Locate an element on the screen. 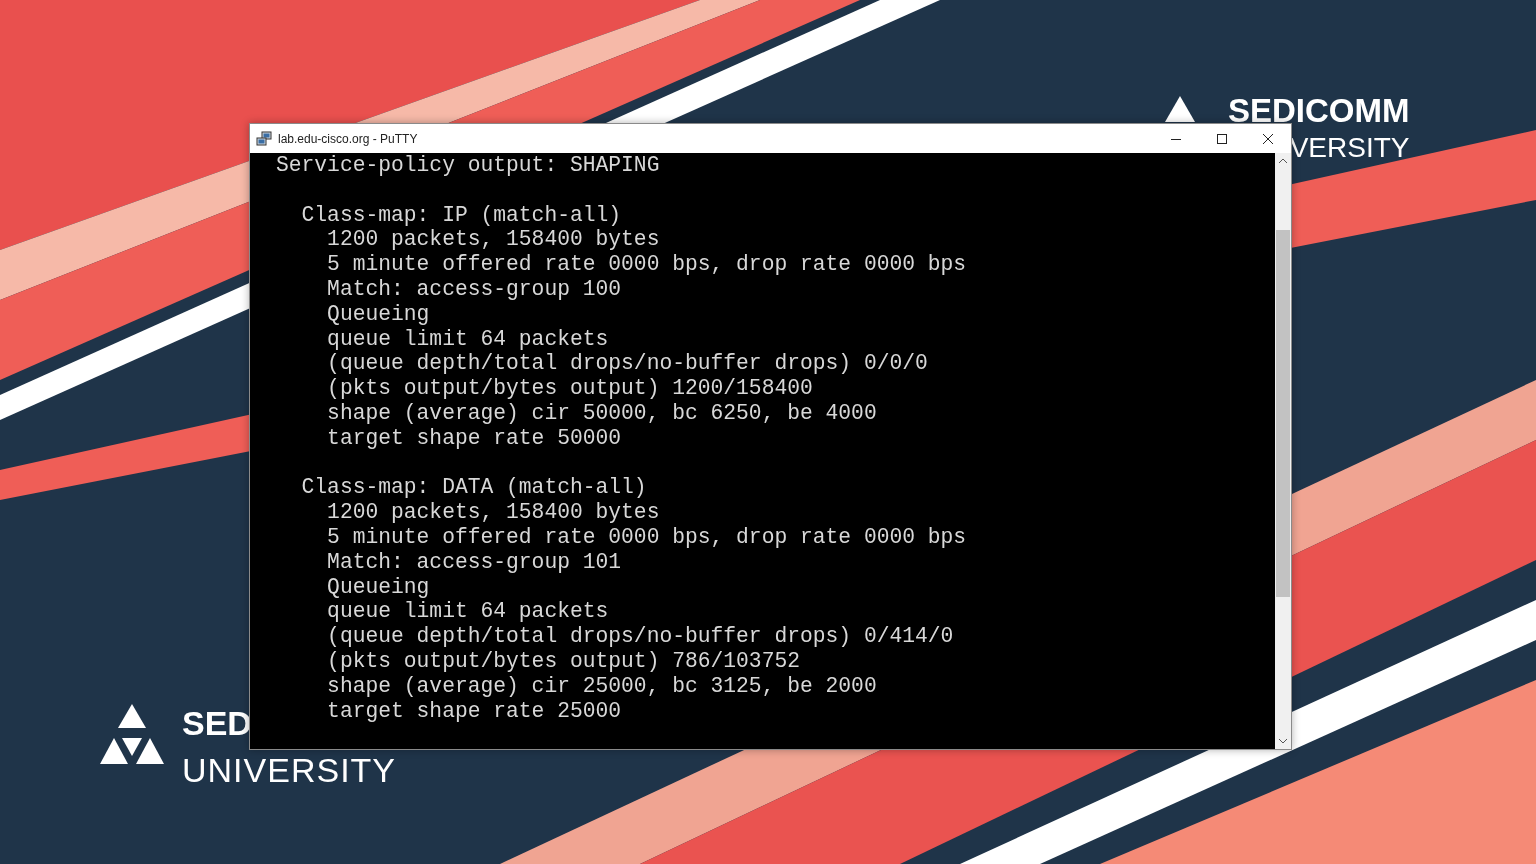  terminal-line: Class-map: DATA (match-all) is located at coordinates (474, 488).